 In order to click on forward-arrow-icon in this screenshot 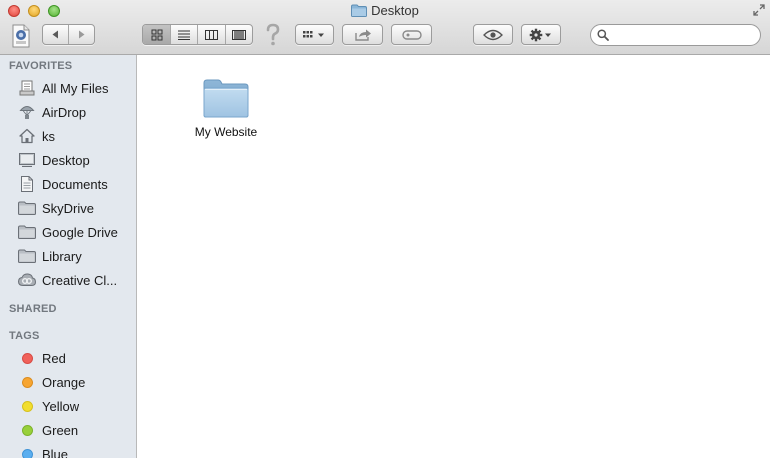, I will do `click(82, 34)`.